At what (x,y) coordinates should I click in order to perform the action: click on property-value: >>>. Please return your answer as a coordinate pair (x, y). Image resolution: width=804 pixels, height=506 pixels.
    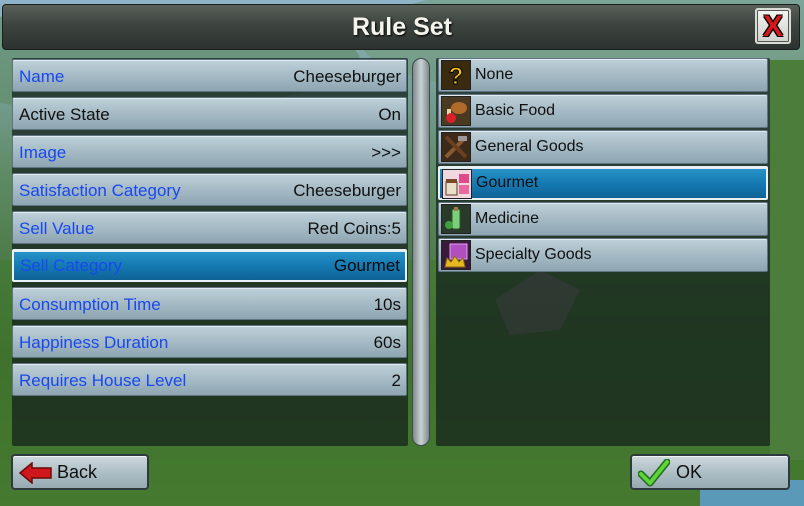
    Looking at the image, I should click on (386, 152).